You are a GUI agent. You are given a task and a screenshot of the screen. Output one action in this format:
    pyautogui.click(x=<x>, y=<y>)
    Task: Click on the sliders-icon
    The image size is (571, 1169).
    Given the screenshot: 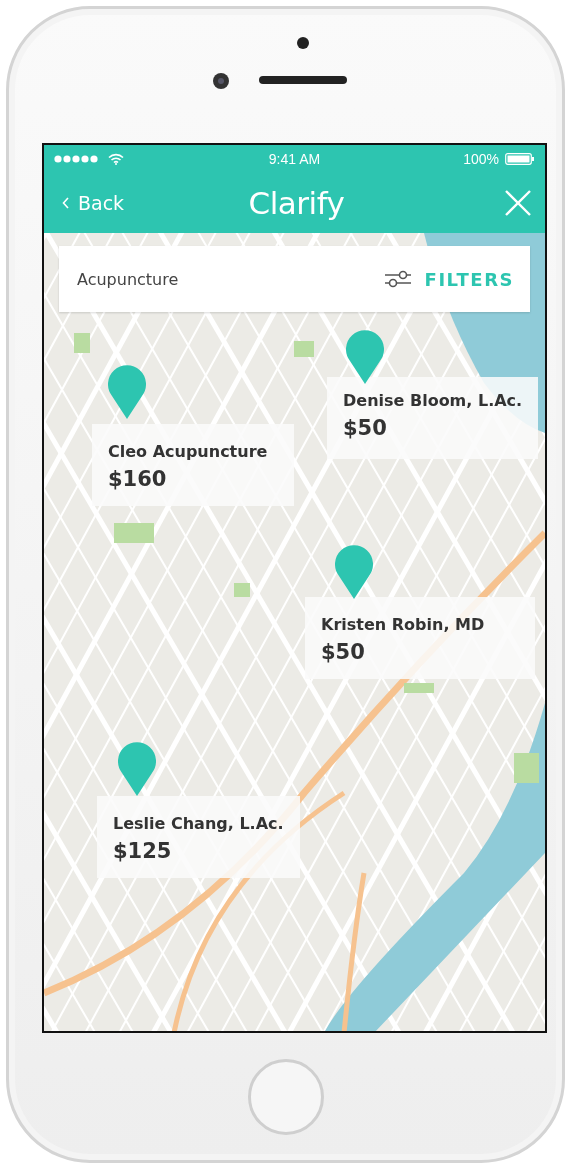 What is the action you would take?
    pyautogui.click(x=397, y=279)
    